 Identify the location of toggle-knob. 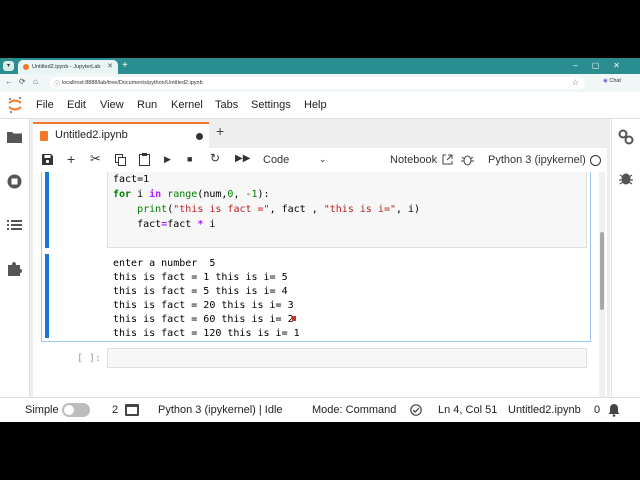
(69, 410).